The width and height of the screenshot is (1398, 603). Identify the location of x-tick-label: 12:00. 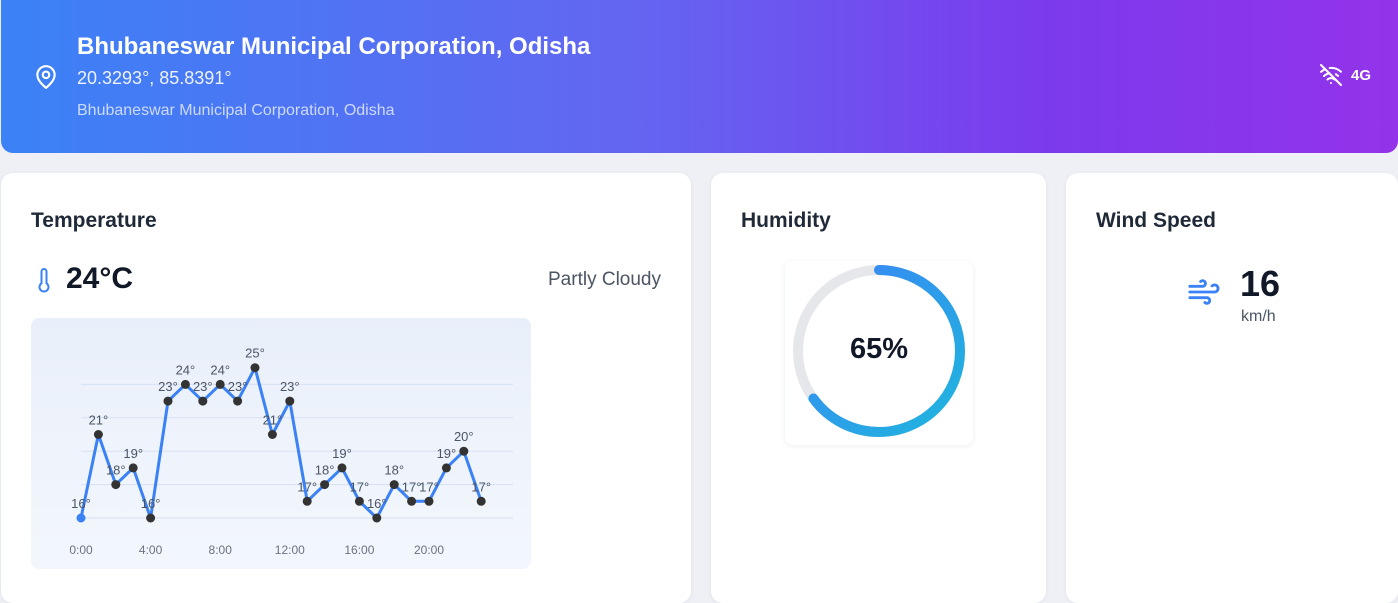
(290, 550).